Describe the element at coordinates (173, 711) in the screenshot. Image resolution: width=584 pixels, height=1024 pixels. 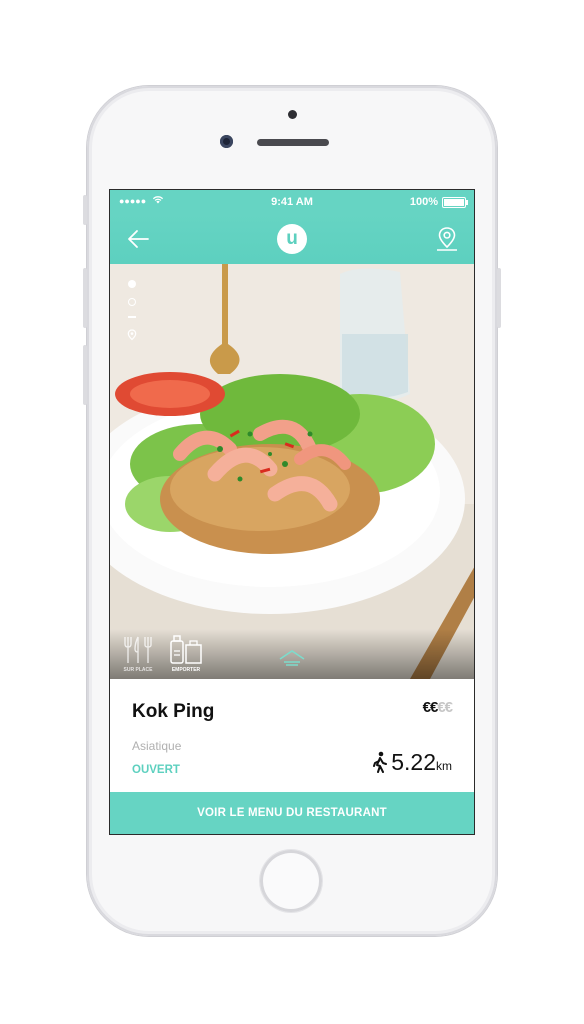
I see `restaurant-name: Kok Ping` at that location.